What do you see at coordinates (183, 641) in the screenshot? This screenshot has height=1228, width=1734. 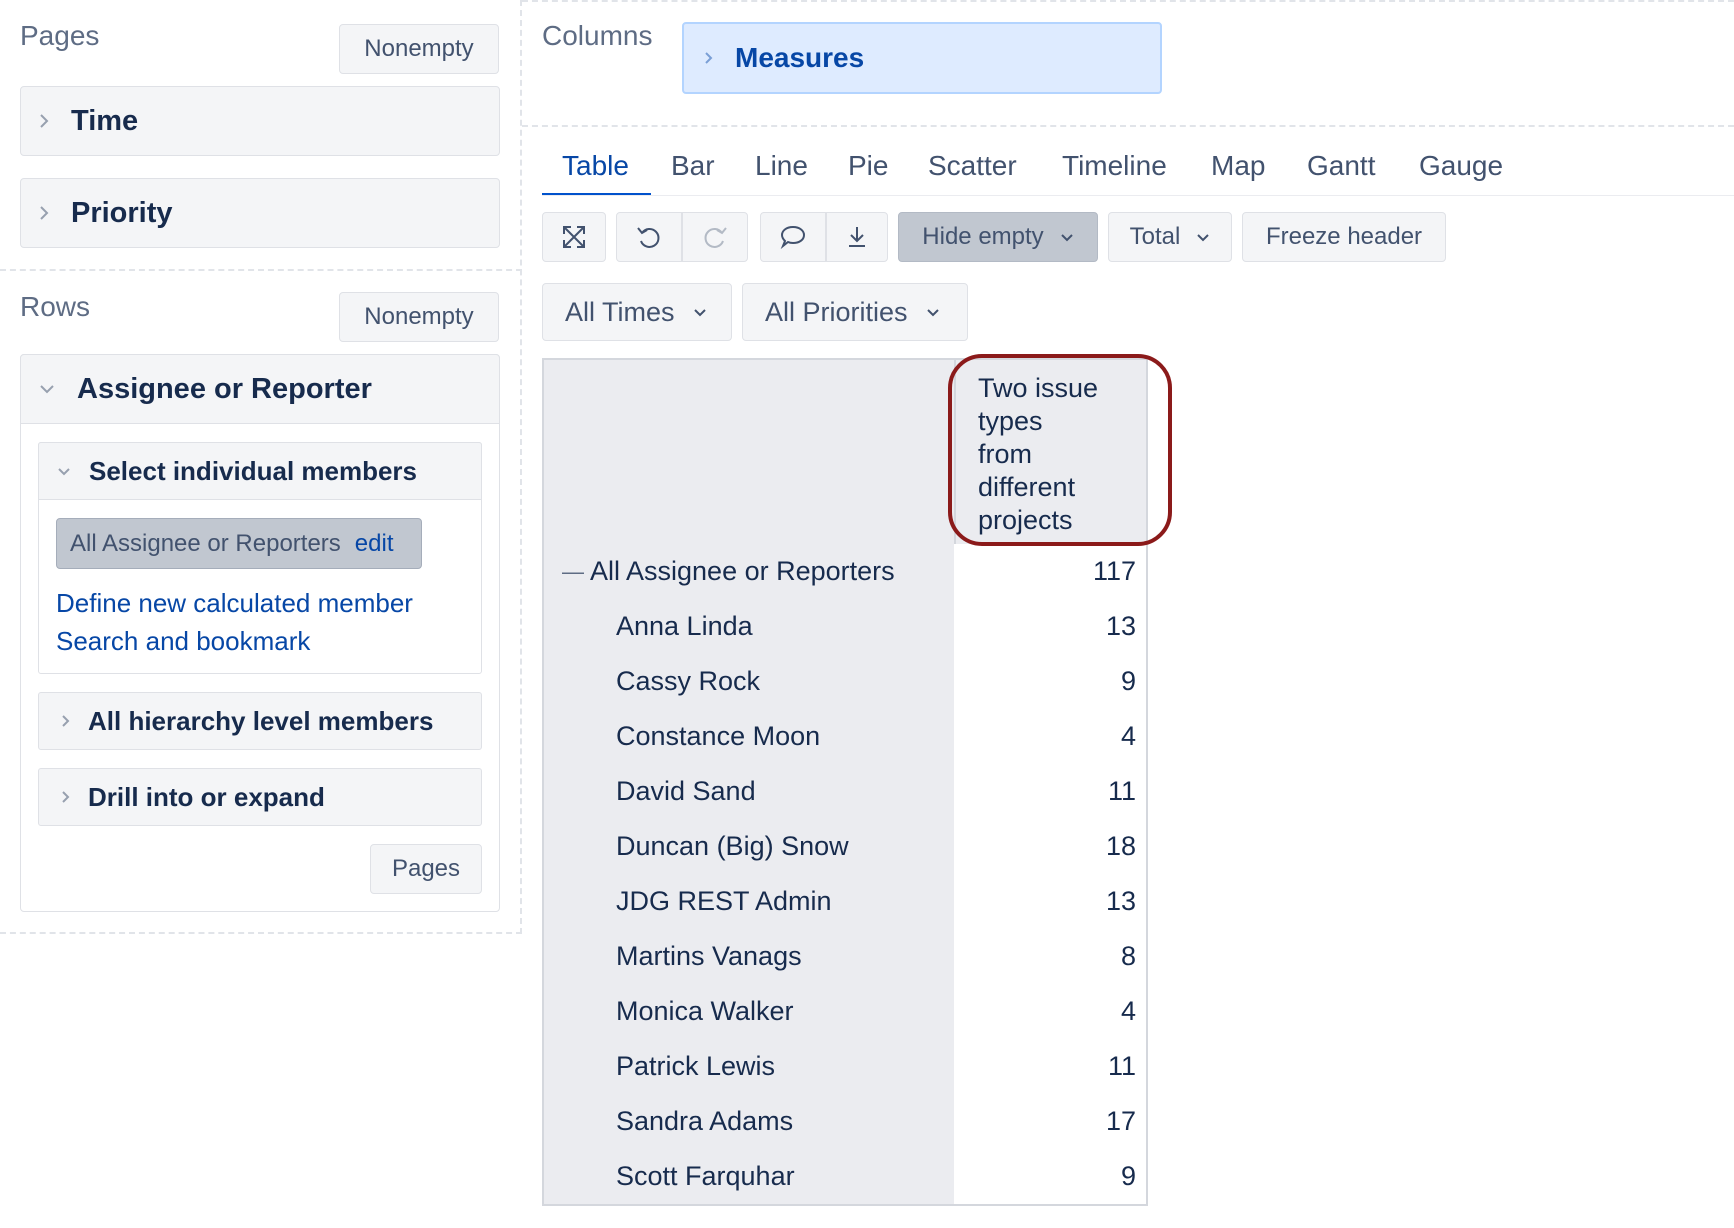 I see `search-and-bookmark-link: Search and bookmark` at bounding box center [183, 641].